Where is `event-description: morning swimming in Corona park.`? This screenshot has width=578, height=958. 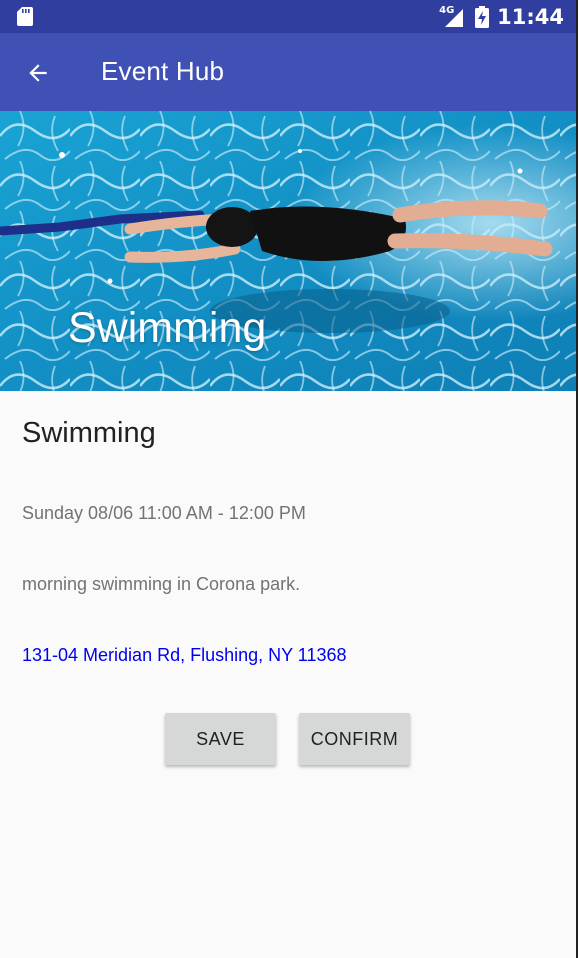 event-description: morning swimming in Corona park. is located at coordinates (161, 584).